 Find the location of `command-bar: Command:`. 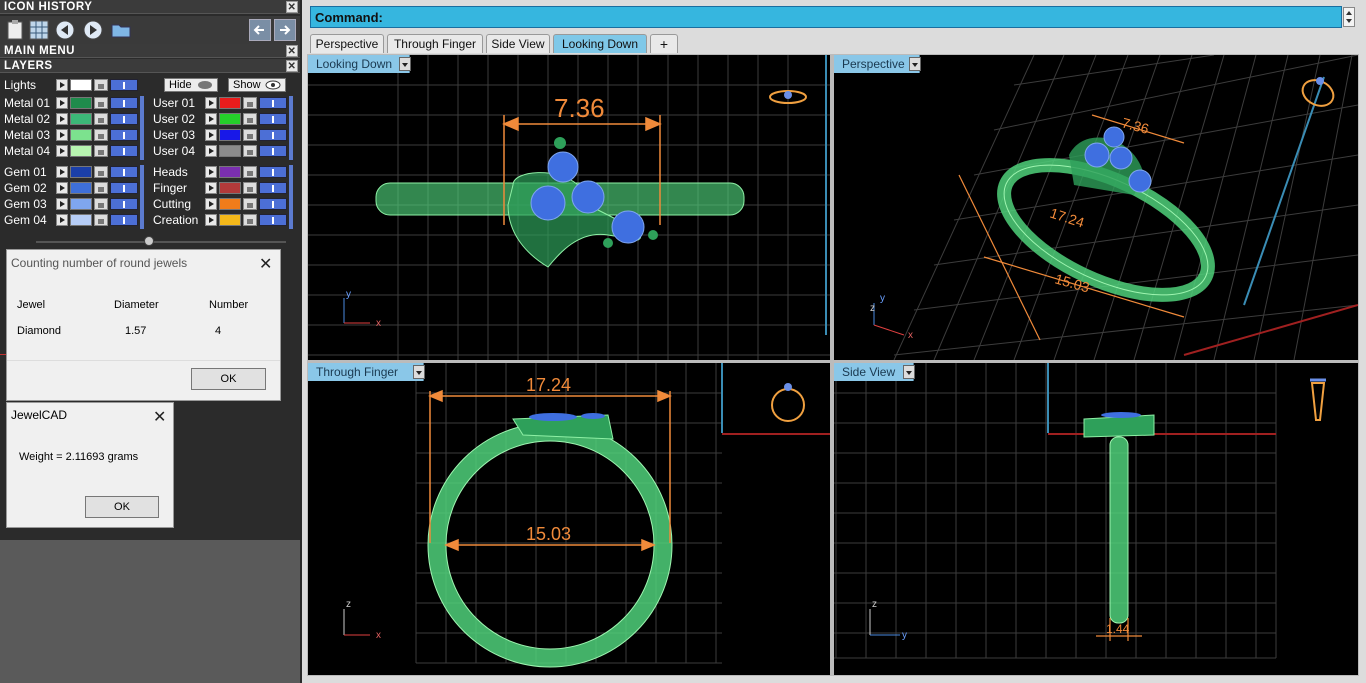

command-bar: Command: is located at coordinates (826, 17).